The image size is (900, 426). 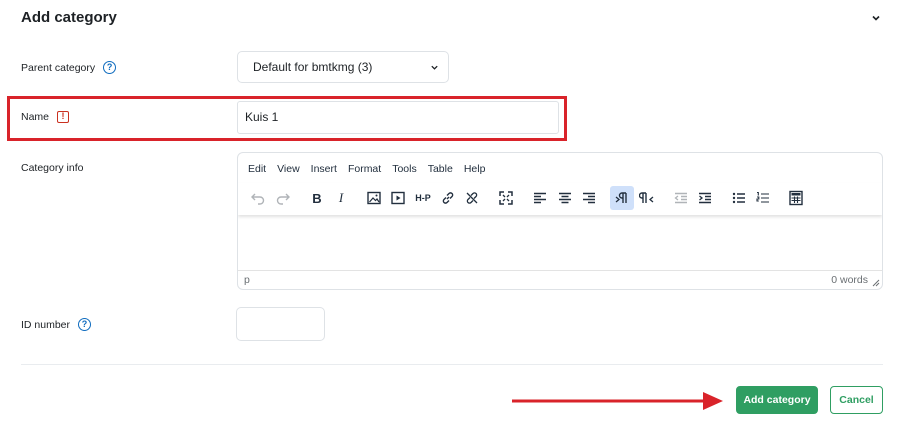 I want to click on menu-edit: Edit, so click(x=257, y=169).